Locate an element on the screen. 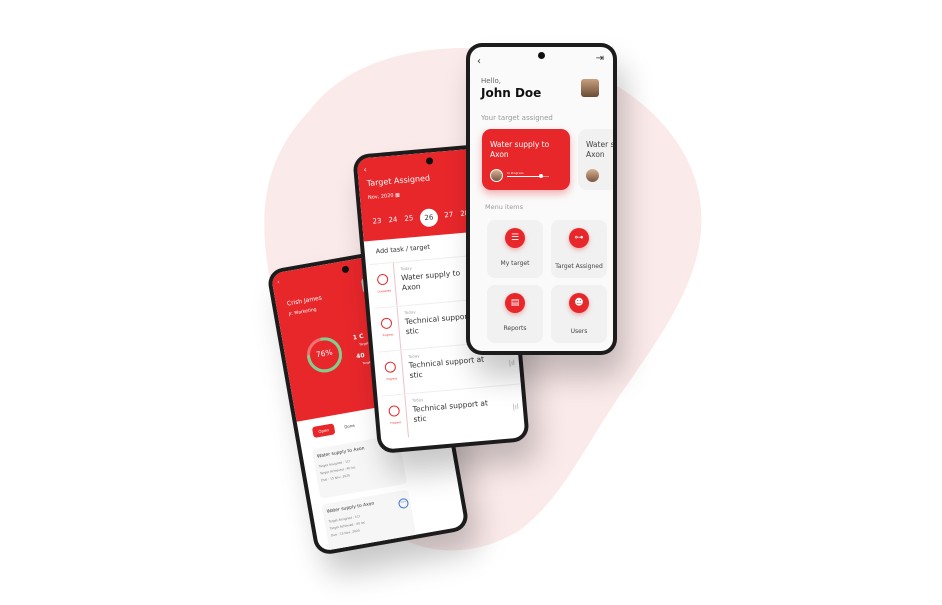 The height and width of the screenshot is (605, 942). day-chip-selected: 26 is located at coordinates (429, 217).